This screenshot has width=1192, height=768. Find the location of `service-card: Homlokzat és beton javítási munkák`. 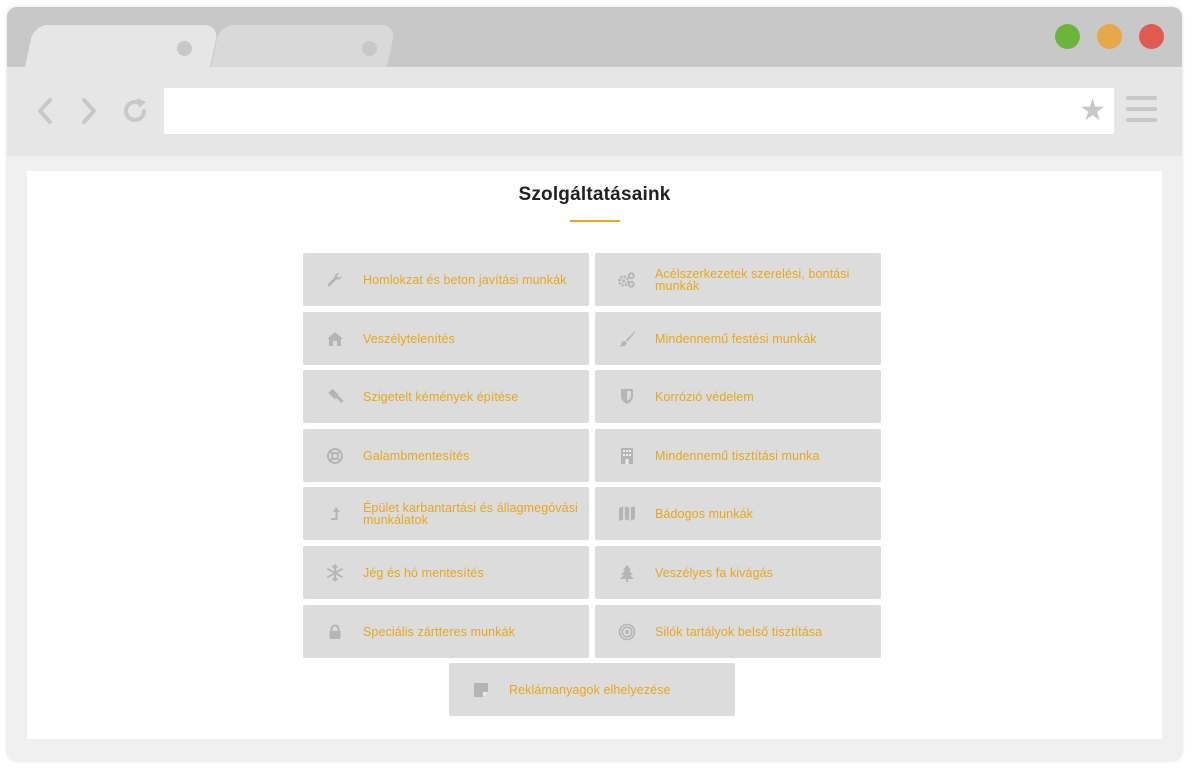

service-card: Homlokzat és beton javítási munkák is located at coordinates (446, 279).